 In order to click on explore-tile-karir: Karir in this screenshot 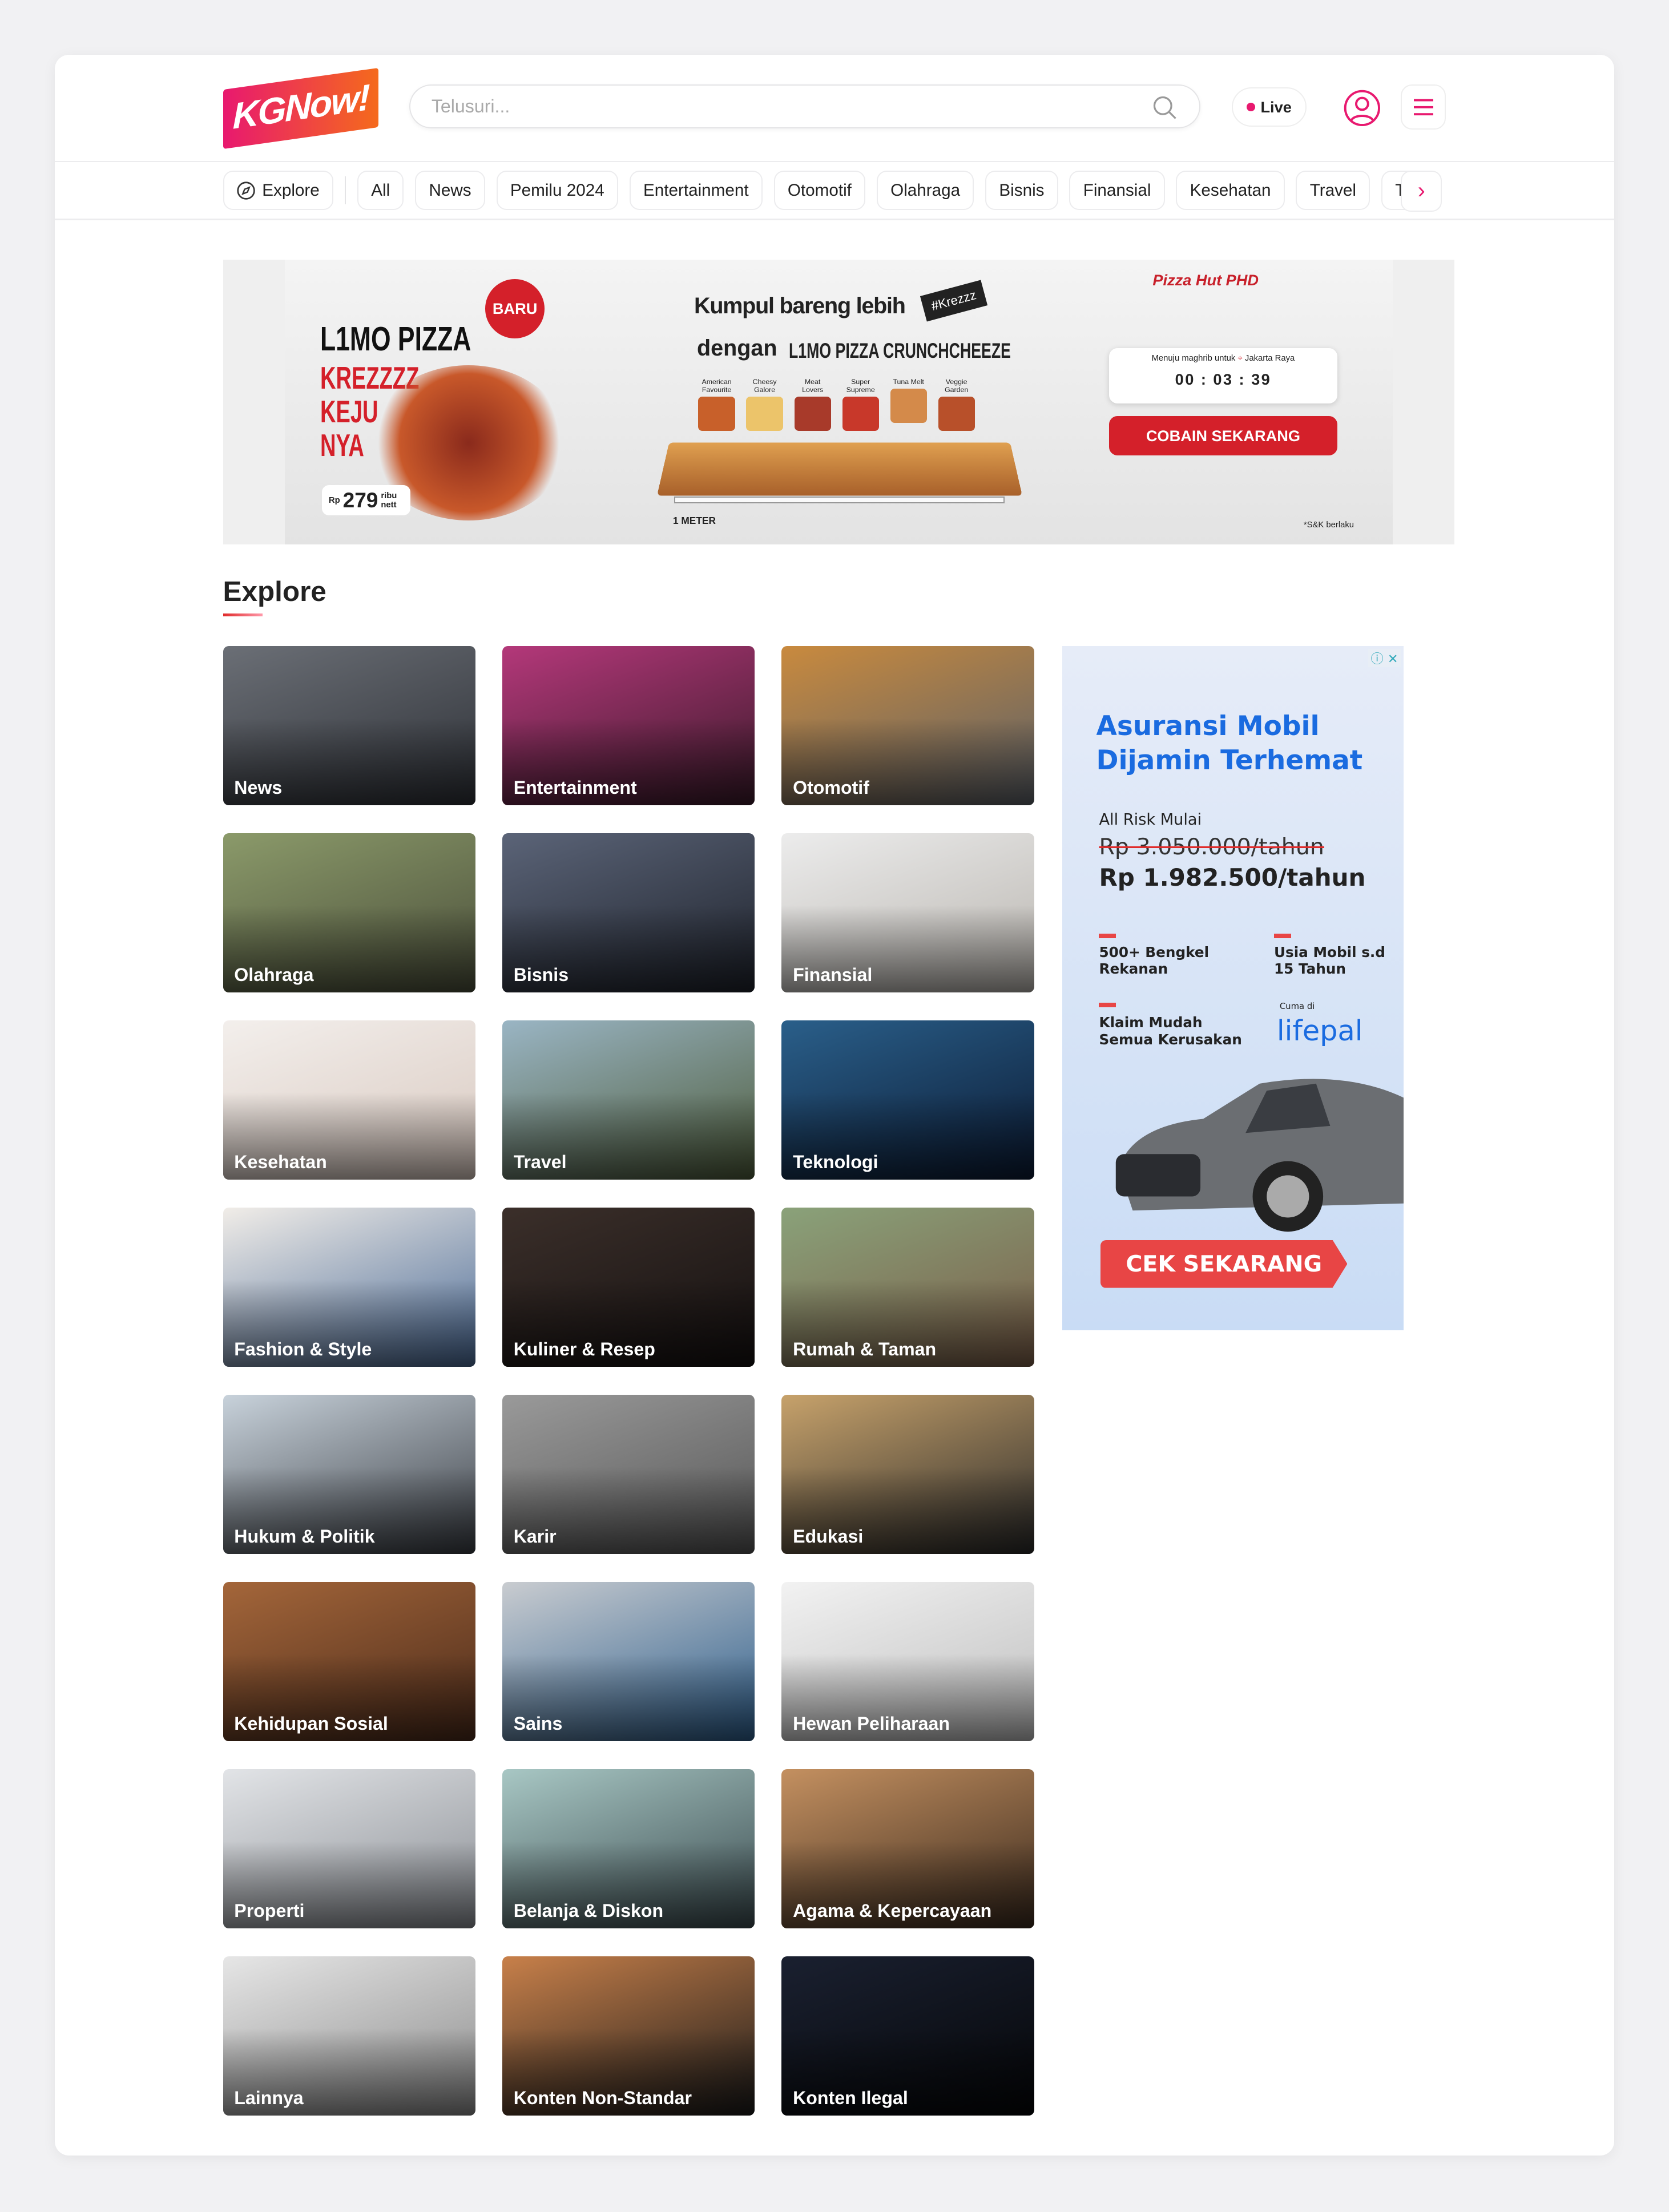, I will do `click(628, 1475)`.